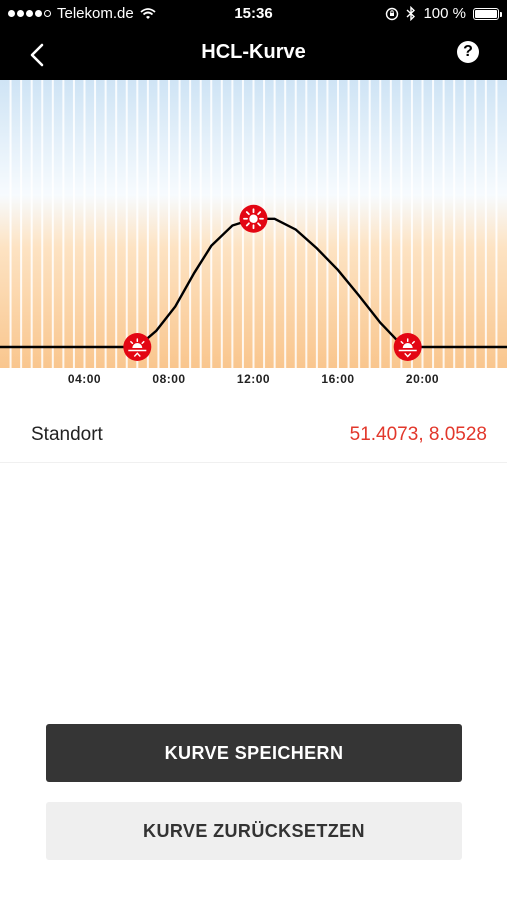 This screenshot has width=507, height=900. I want to click on nav-bar: HCL-Kurve ?, so click(253, 54).